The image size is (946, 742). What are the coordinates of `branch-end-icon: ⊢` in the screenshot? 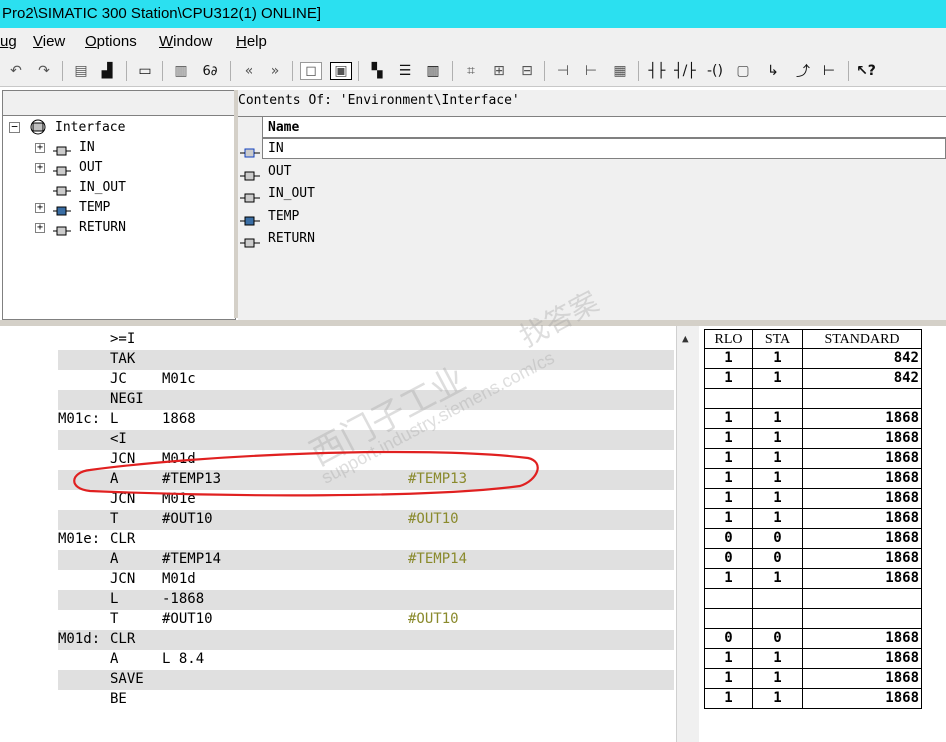 It's located at (829, 71).